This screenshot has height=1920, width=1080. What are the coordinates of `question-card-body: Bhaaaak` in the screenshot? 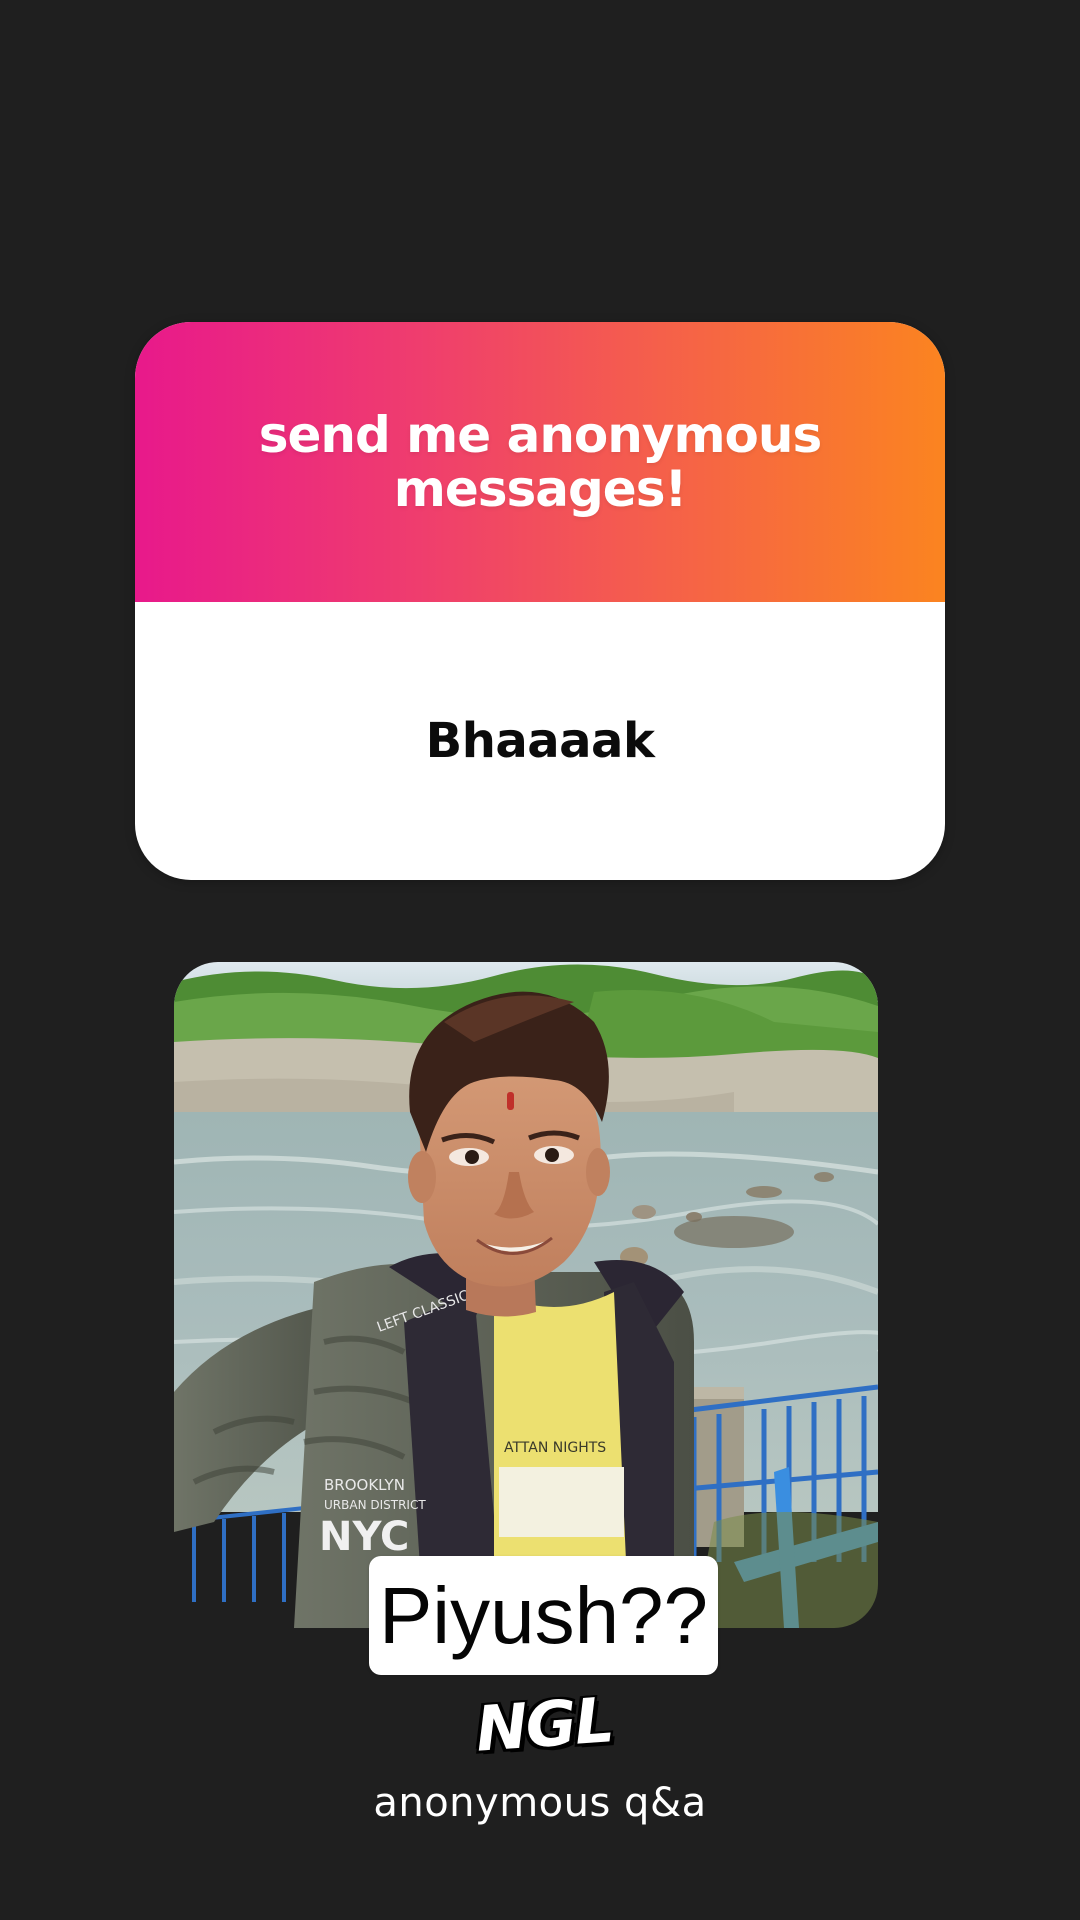 It's located at (540, 741).